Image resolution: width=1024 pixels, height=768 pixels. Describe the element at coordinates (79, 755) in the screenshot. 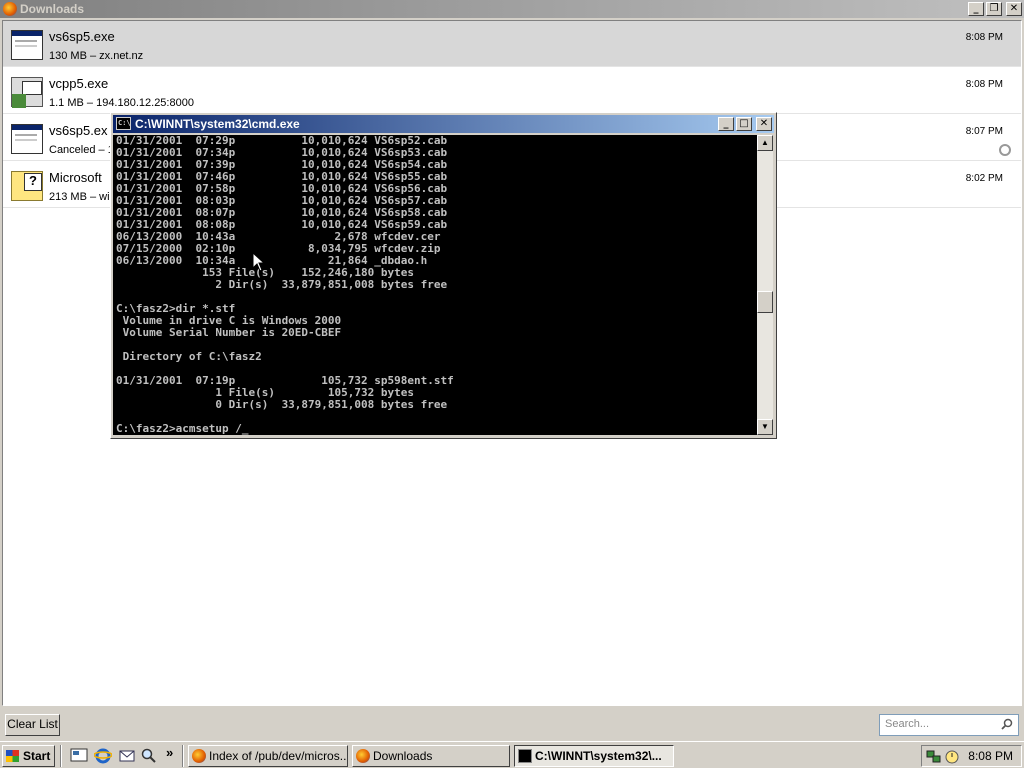

I see `show-desktop-icon` at that location.